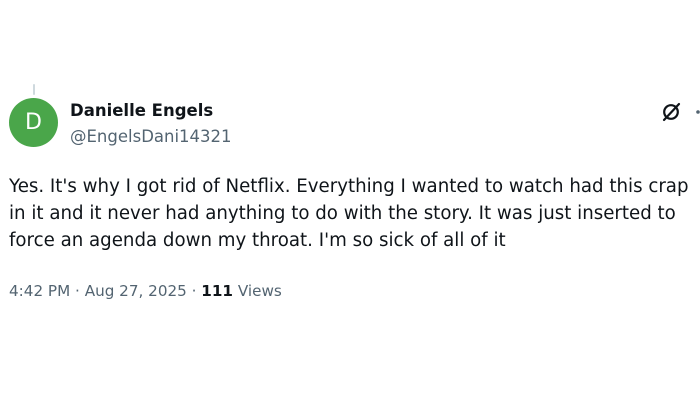  I want to click on views-label: Views, so click(259, 291).